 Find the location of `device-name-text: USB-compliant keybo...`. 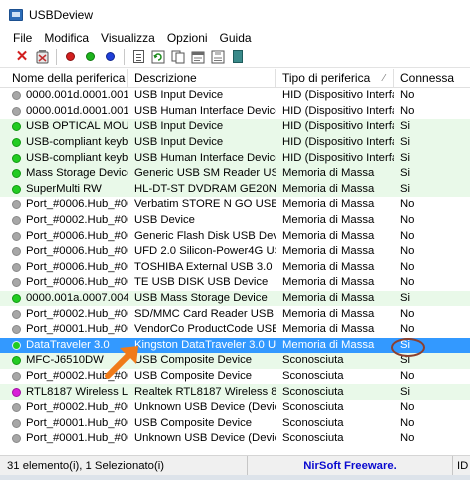

device-name-text: USB-compliant keybo... is located at coordinates (77, 157).